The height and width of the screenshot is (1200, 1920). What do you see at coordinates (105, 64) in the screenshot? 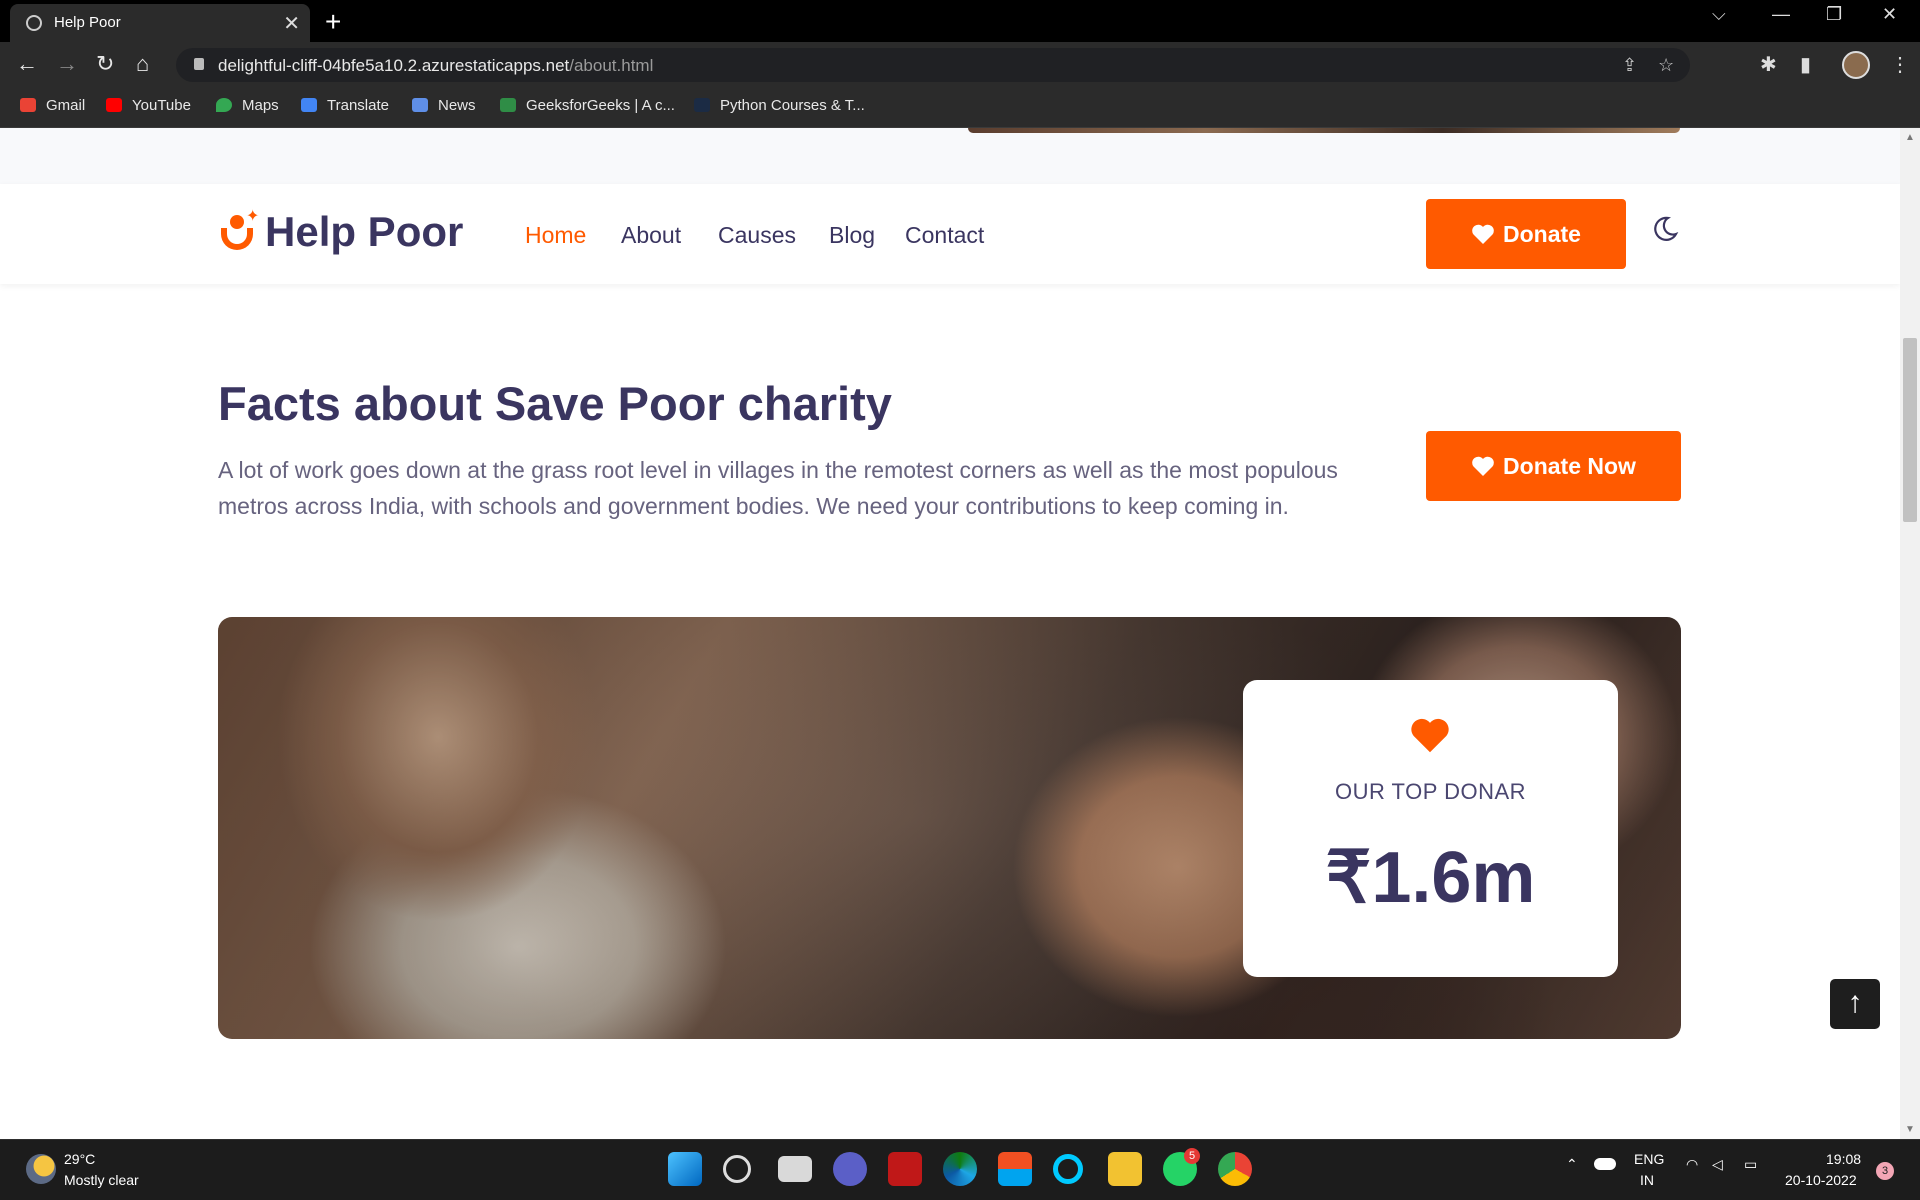
I see `reload-icon: ↻` at bounding box center [105, 64].